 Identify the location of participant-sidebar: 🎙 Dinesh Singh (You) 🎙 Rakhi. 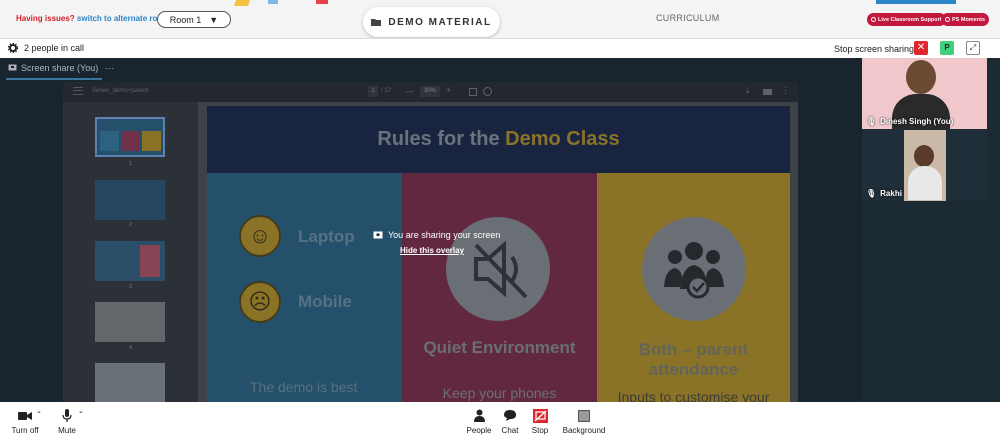
(931, 230).